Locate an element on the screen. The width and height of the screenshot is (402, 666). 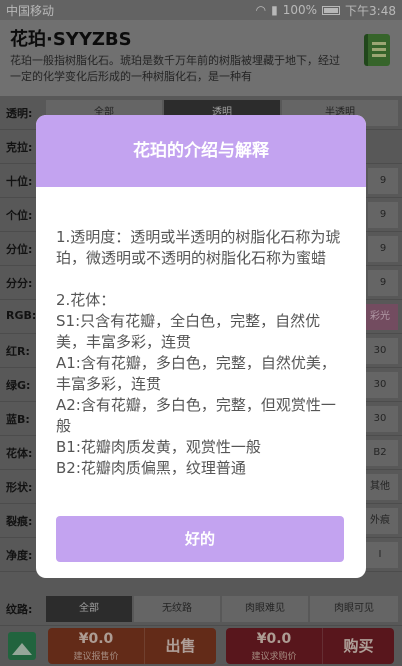
dialog-line: 1.透明度：透明或半透明的树脂化石称为琥珀，微透明或不透明的树脂化石称为蜜蜡 is located at coordinates (198, 247).